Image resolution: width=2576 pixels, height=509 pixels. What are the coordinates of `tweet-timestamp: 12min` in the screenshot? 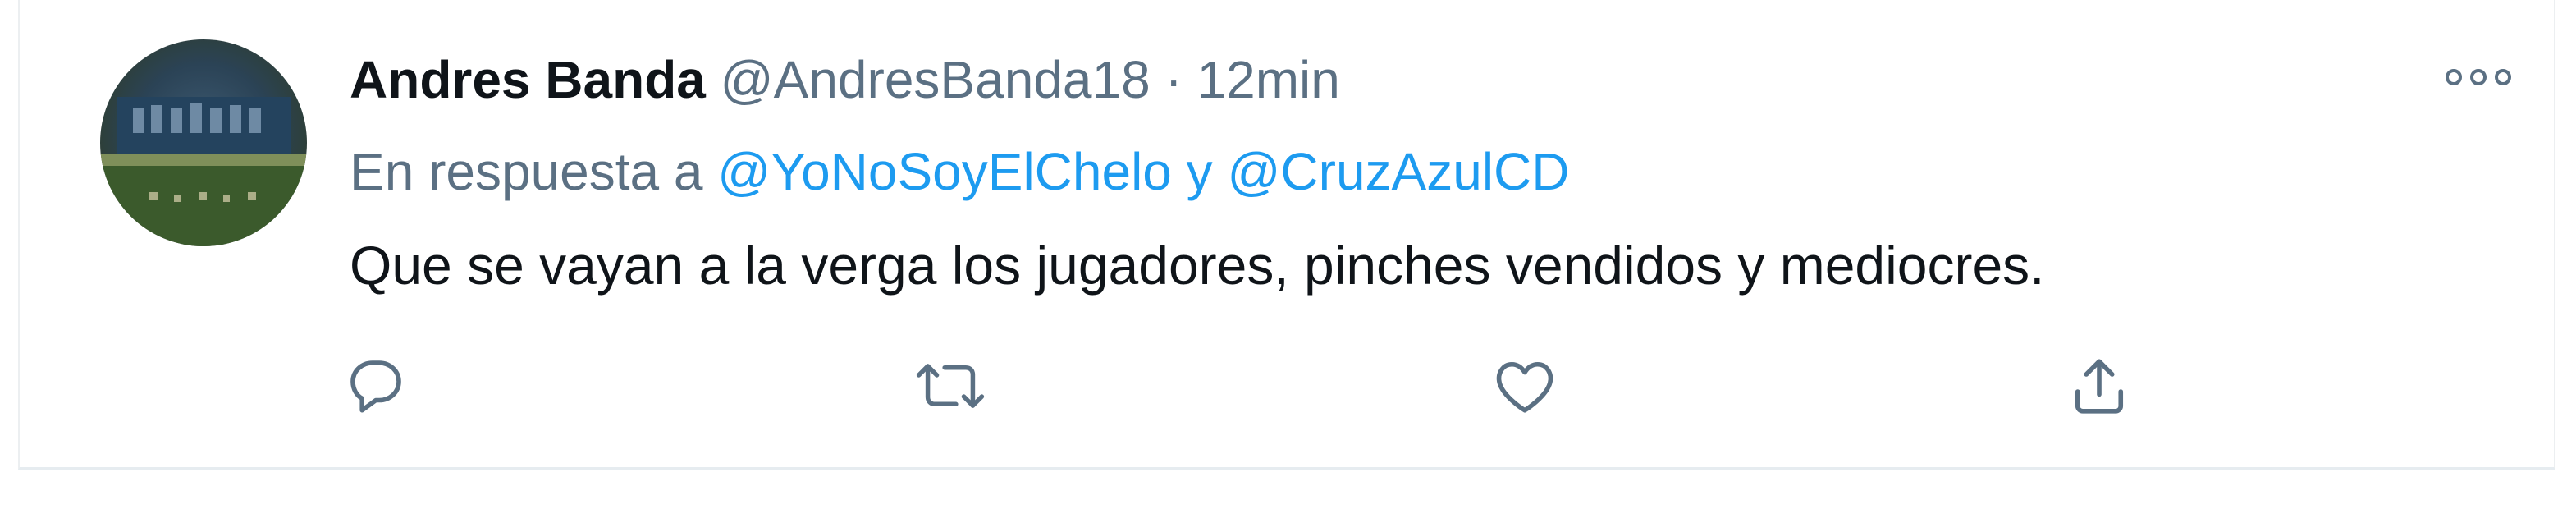 It's located at (1268, 79).